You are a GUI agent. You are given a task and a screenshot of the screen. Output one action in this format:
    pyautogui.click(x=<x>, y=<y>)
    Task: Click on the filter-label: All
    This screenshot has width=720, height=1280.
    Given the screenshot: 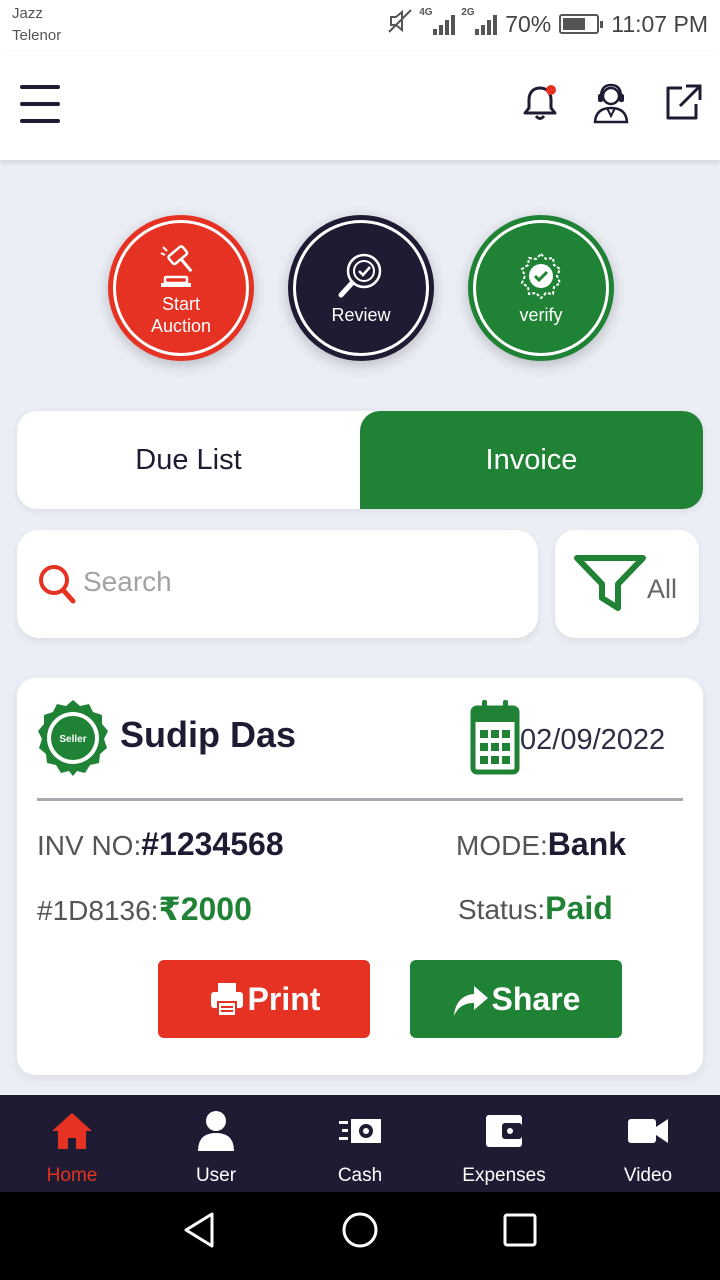 What is the action you would take?
    pyautogui.click(x=662, y=589)
    